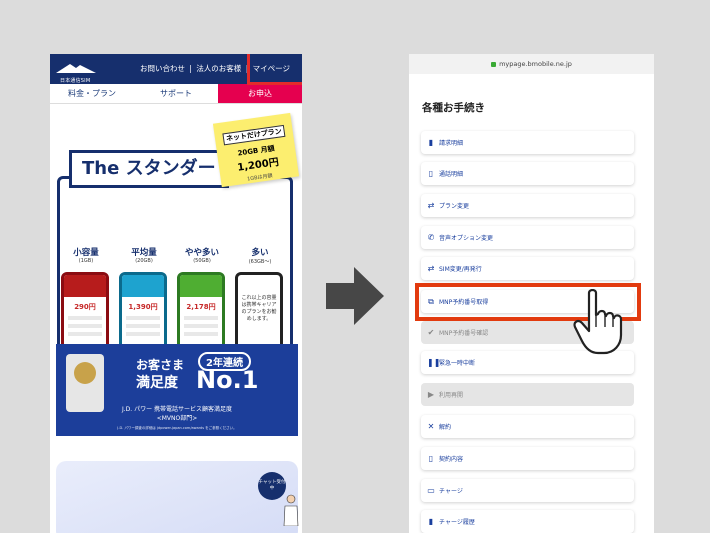 This screenshot has width=710, height=533. I want to click on promo-card, so click(177, 497).